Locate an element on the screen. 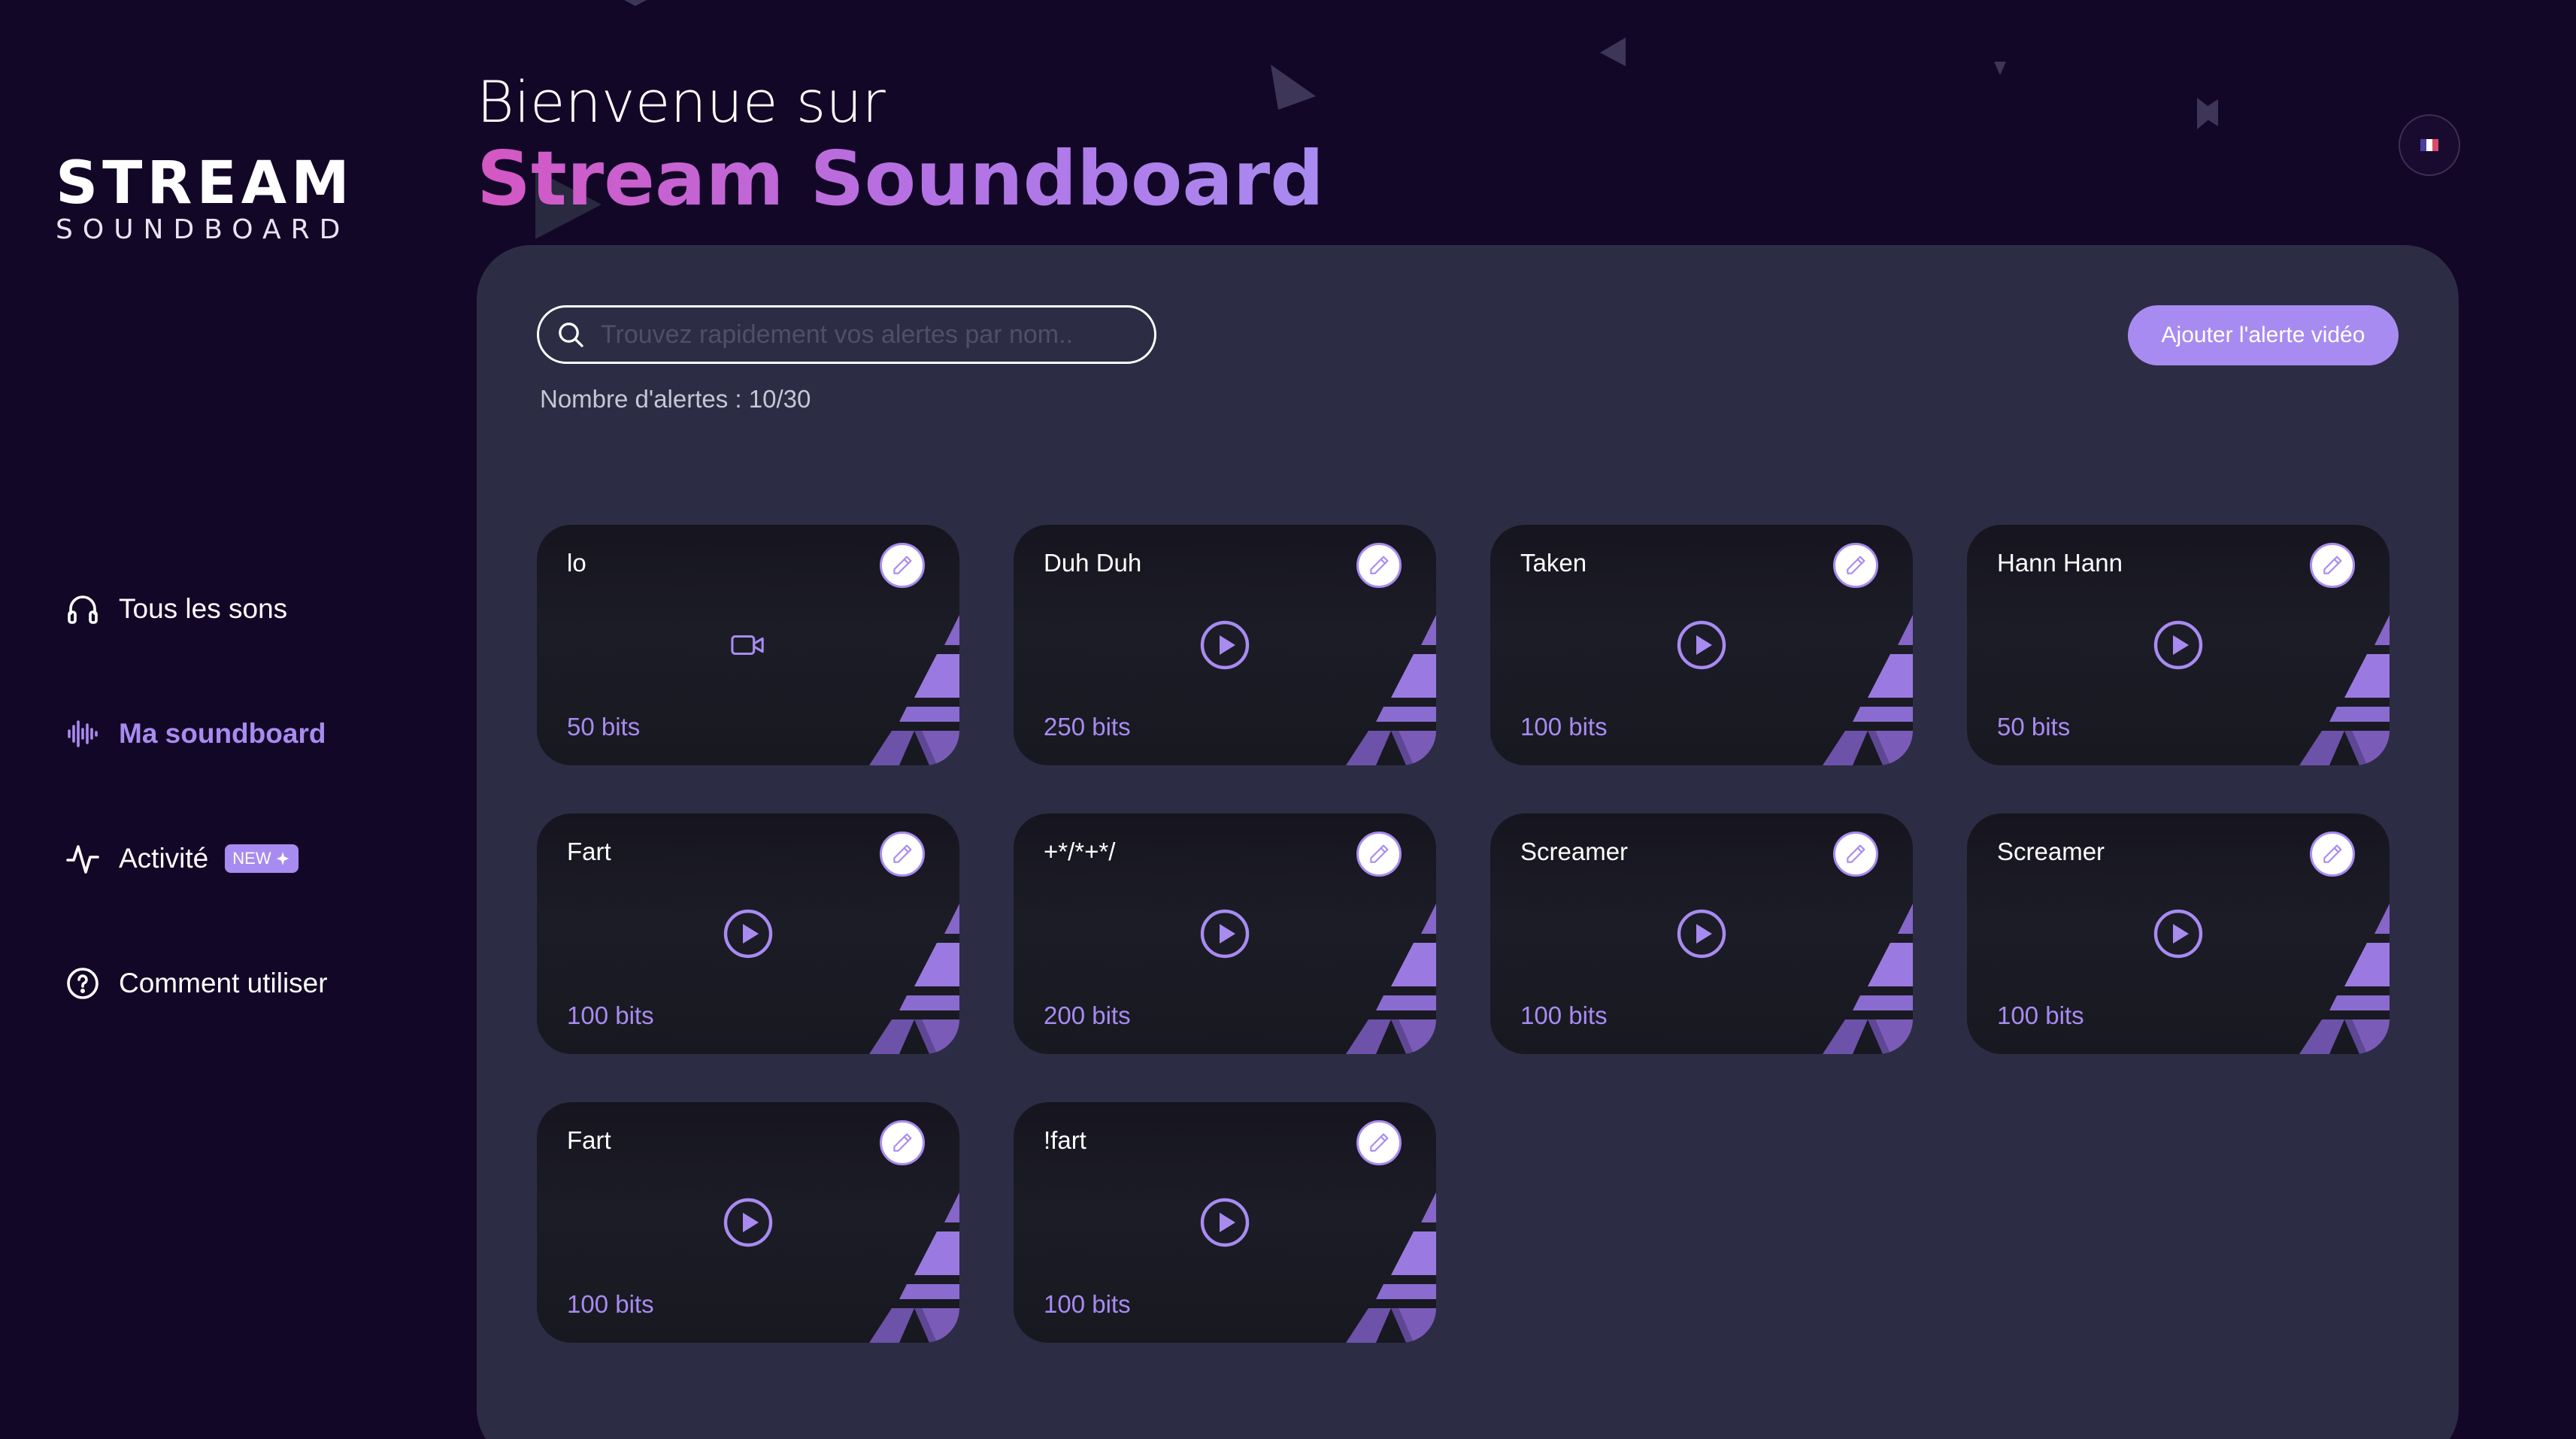 The image size is (2576, 1439). alerts-count: Nombre d'alertes : 10/30 is located at coordinates (675, 399).